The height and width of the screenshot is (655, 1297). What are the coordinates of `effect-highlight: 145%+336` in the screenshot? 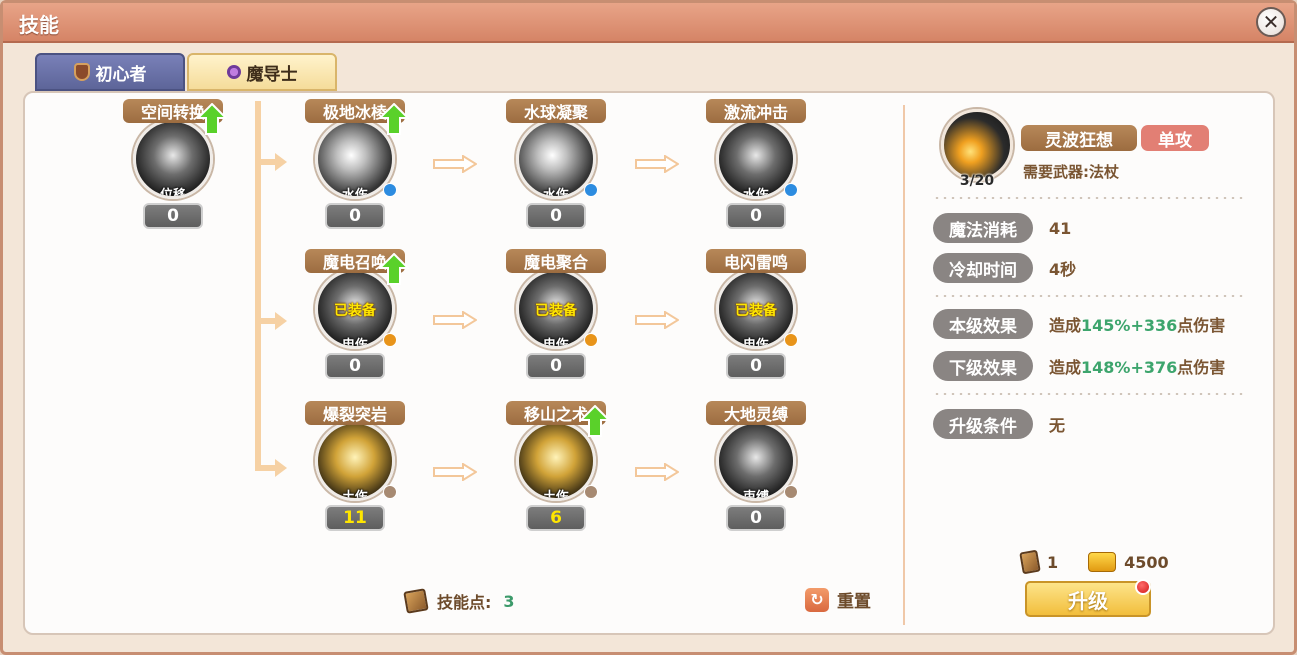 It's located at (1129, 325).